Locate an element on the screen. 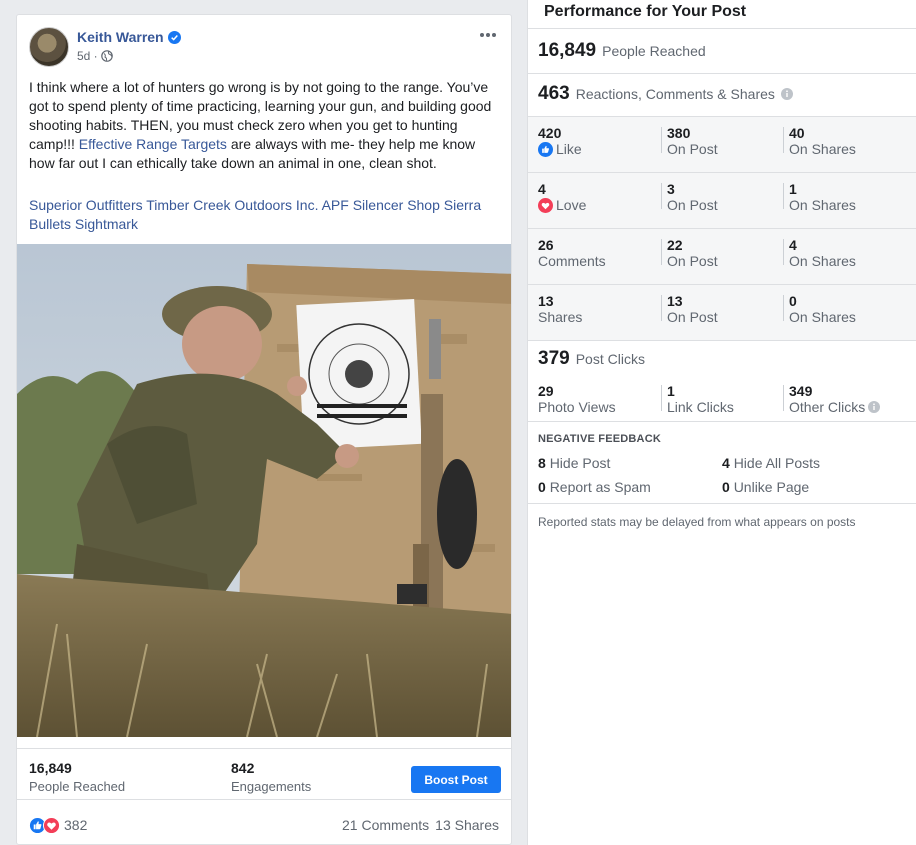 This screenshot has height=845, width=916. hide-post-label: Hide Post is located at coordinates (580, 463).